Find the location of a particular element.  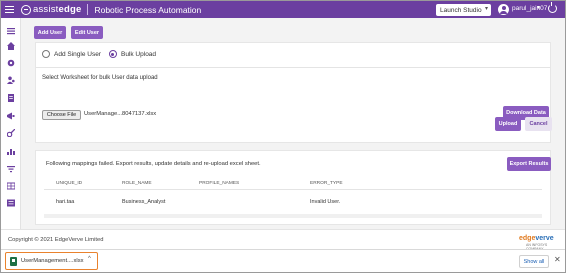

table-scrollbar is located at coordinates (293, 216).